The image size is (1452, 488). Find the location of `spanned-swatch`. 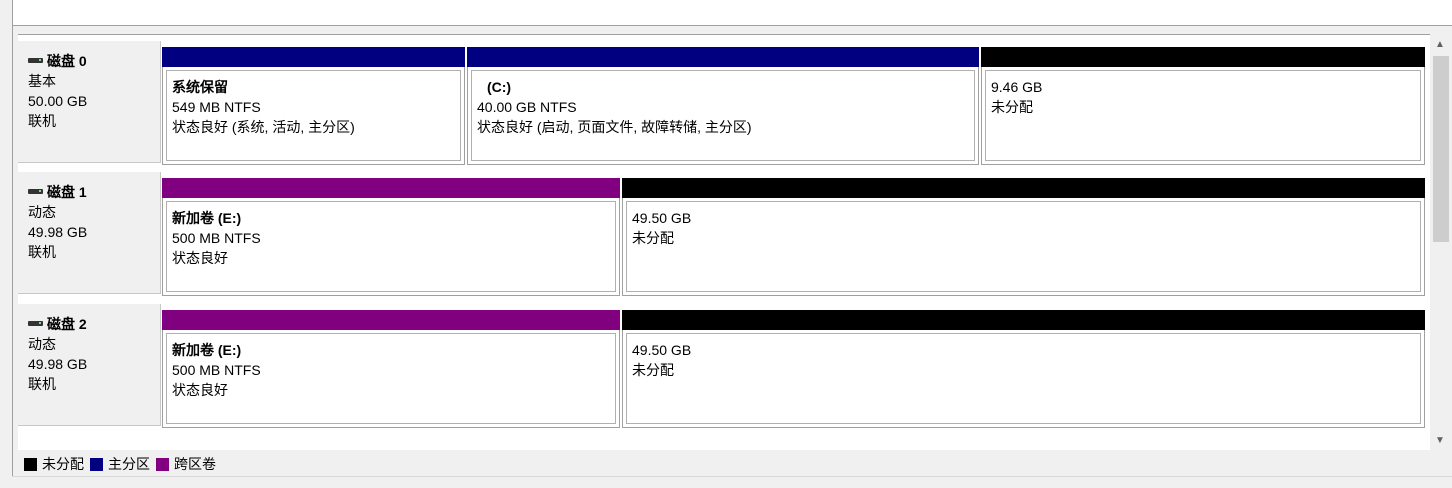

spanned-swatch is located at coordinates (162, 464).